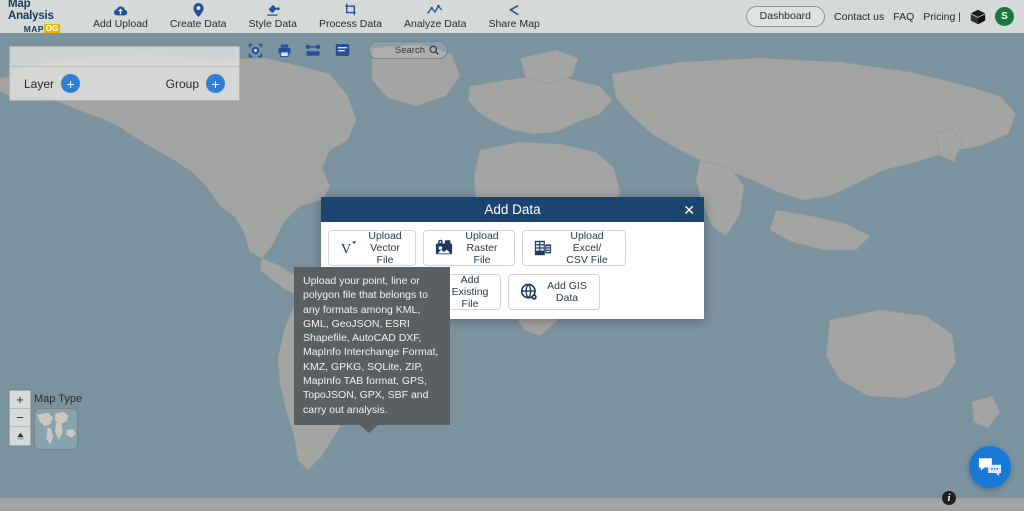 The height and width of the screenshot is (511, 1024). Describe the element at coordinates (58, 399) in the screenshot. I see `map-type-label: Map Type` at that location.